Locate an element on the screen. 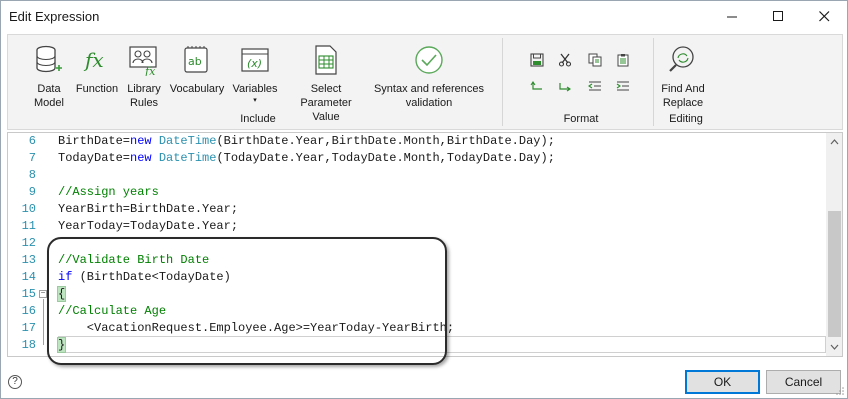 The width and height of the screenshot is (848, 399). paste-button is located at coordinates (623, 60).